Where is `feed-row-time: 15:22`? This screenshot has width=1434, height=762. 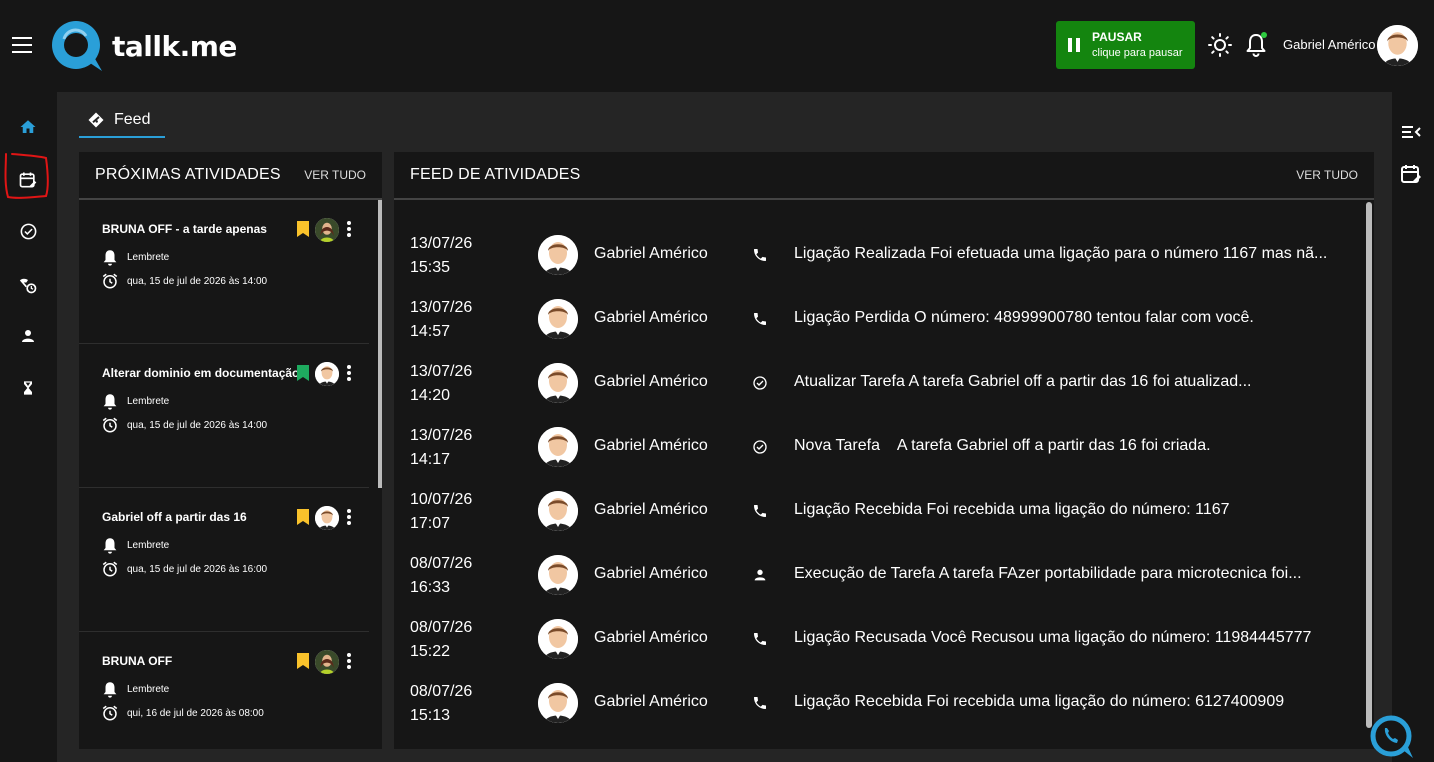 feed-row-time: 15:22 is located at coordinates (430, 651).